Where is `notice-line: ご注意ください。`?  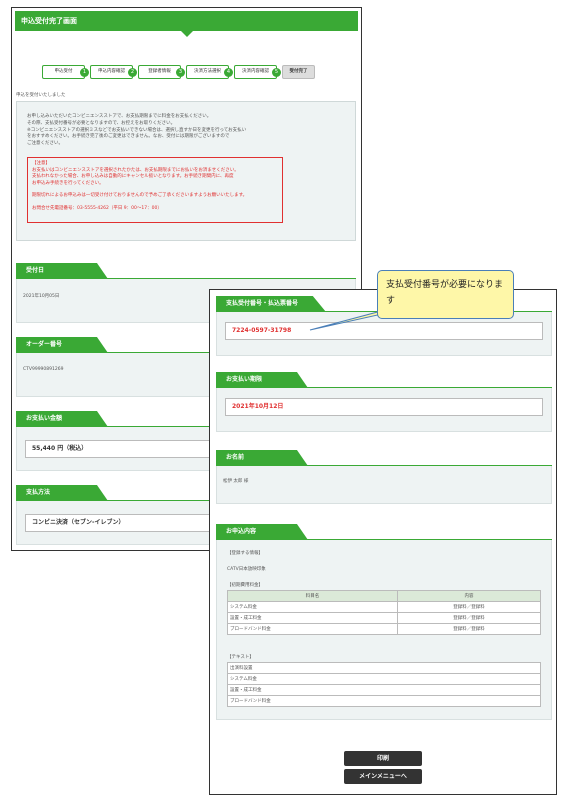 notice-line: ご注意ください。 is located at coordinates (45, 144).